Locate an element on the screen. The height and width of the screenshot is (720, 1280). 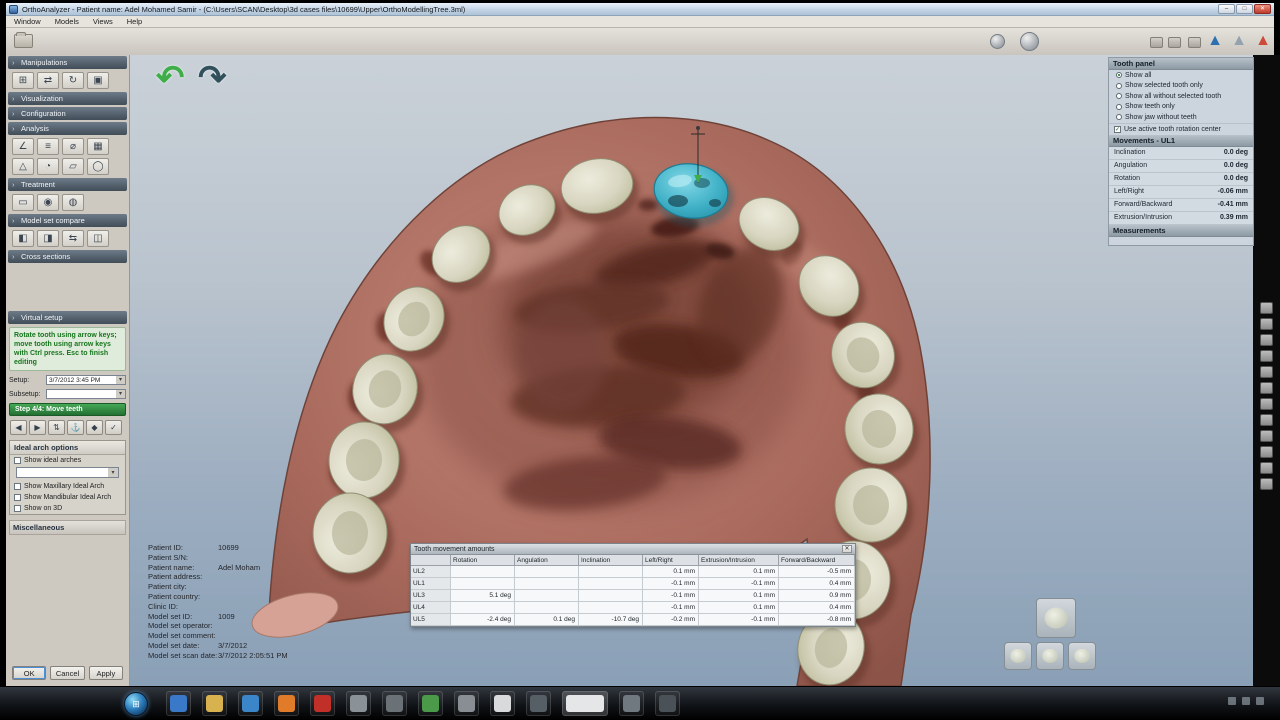
tooth-visibility-radio: Show jaw without teeth is located at coordinates (1181, 117).